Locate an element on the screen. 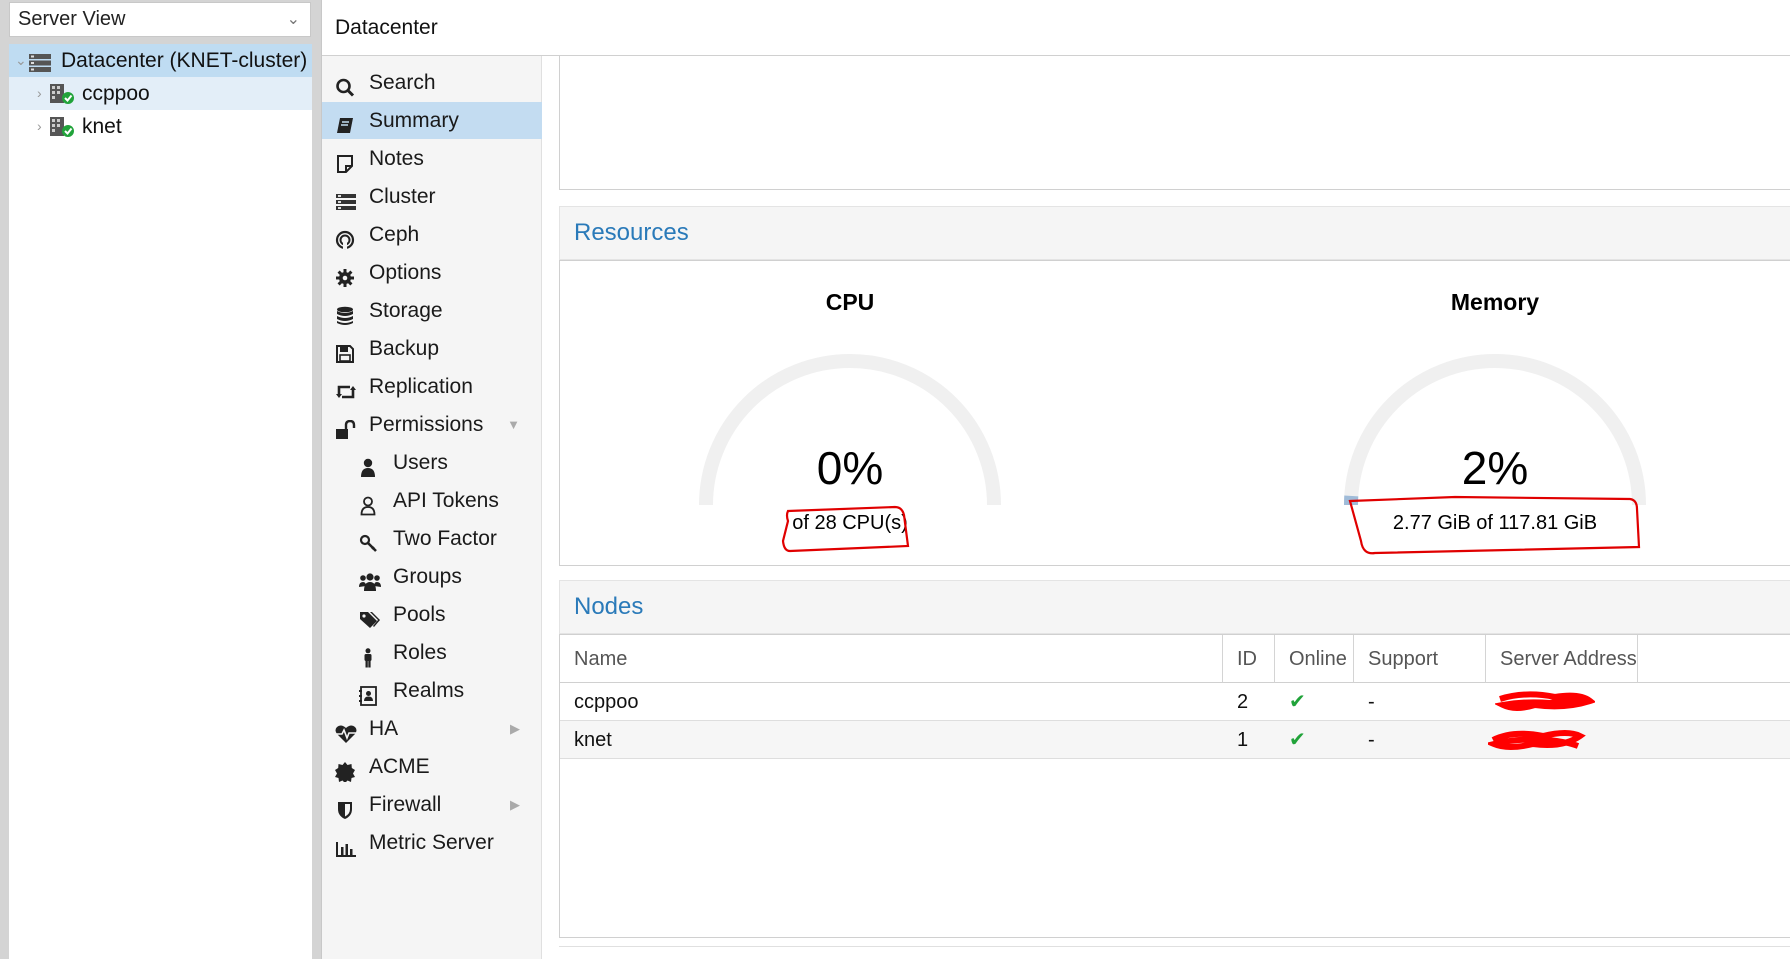 The height and width of the screenshot is (959, 1790). collapse-icon: ⌄ is located at coordinates (21, 60).